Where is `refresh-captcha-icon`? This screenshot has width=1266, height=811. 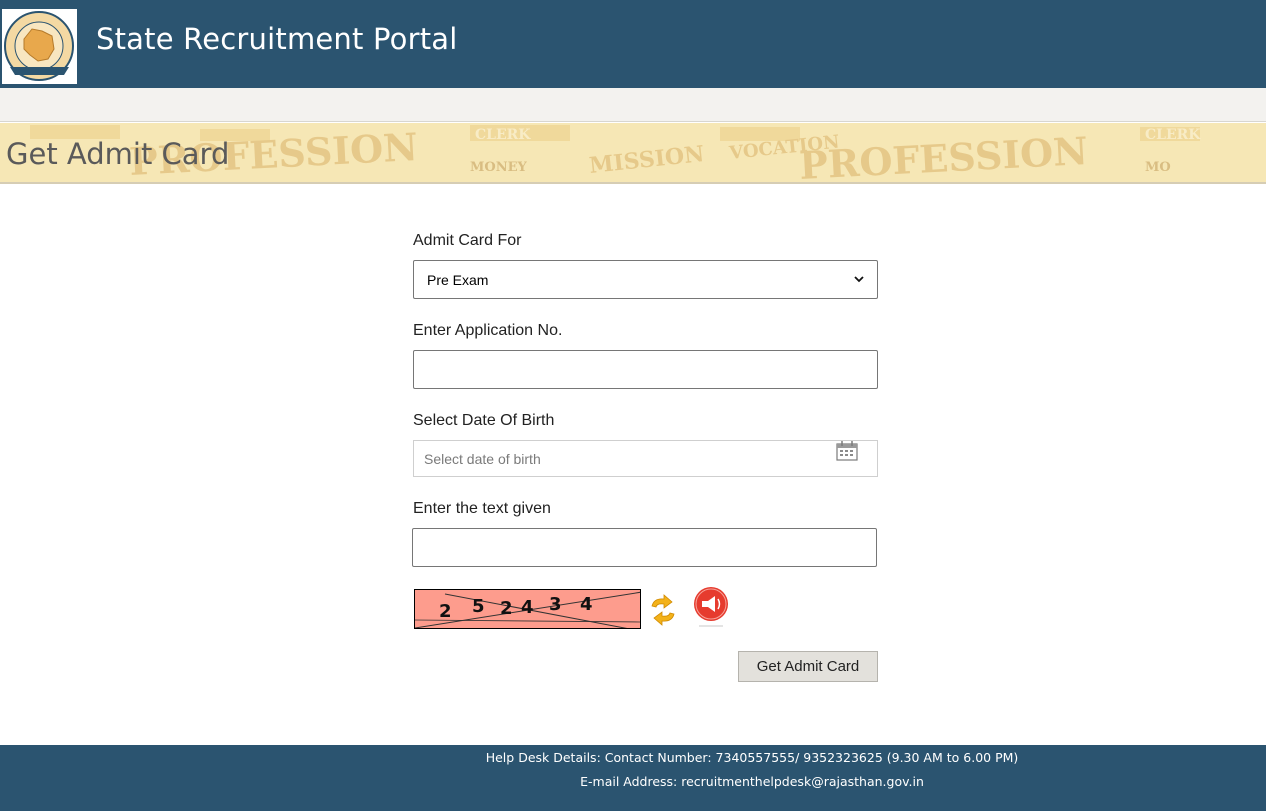 refresh-captcha-icon is located at coordinates (663, 610).